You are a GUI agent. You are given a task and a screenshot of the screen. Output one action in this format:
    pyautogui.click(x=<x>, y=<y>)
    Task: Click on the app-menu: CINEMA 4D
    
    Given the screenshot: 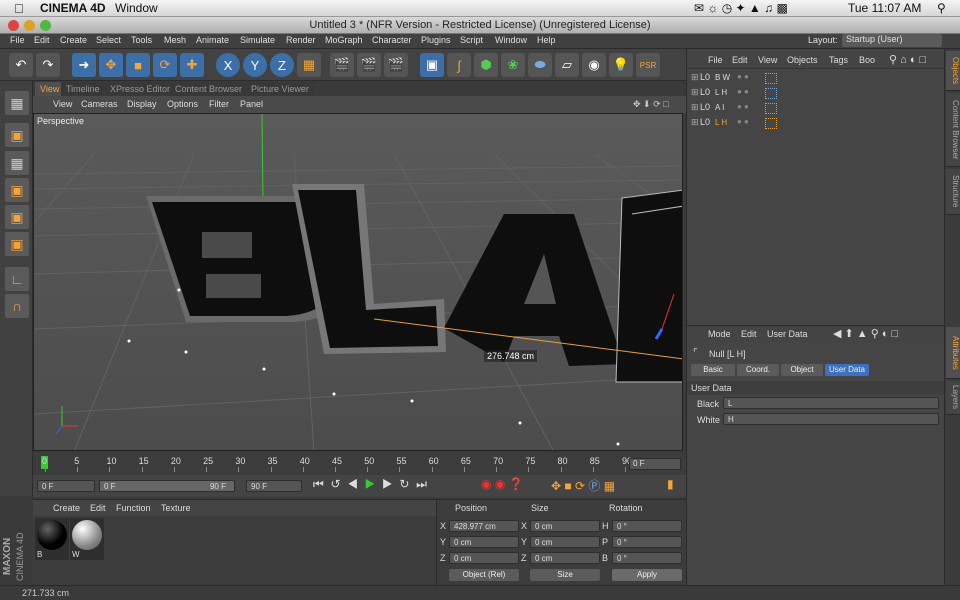 What is the action you would take?
    pyautogui.click(x=73, y=8)
    